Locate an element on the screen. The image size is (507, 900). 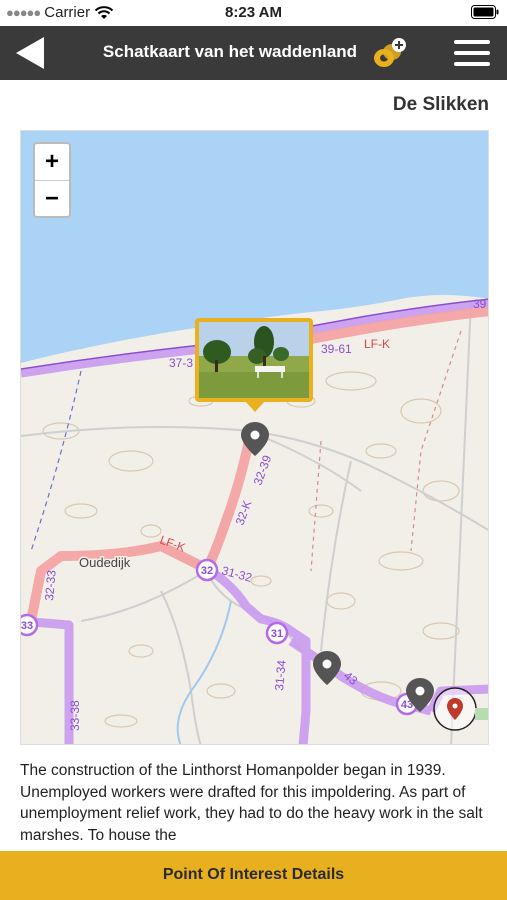
node-label: 32 is located at coordinates (207, 571).